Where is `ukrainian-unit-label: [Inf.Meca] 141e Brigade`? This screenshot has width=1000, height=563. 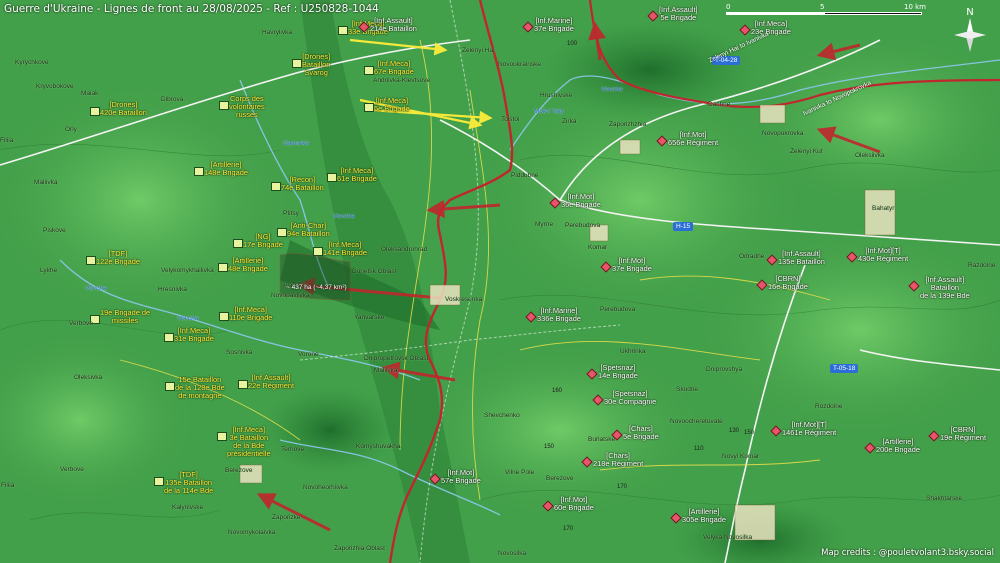
ukrainian-unit-label: [Inf.Meca] 141e Brigade is located at coordinates (345, 249).